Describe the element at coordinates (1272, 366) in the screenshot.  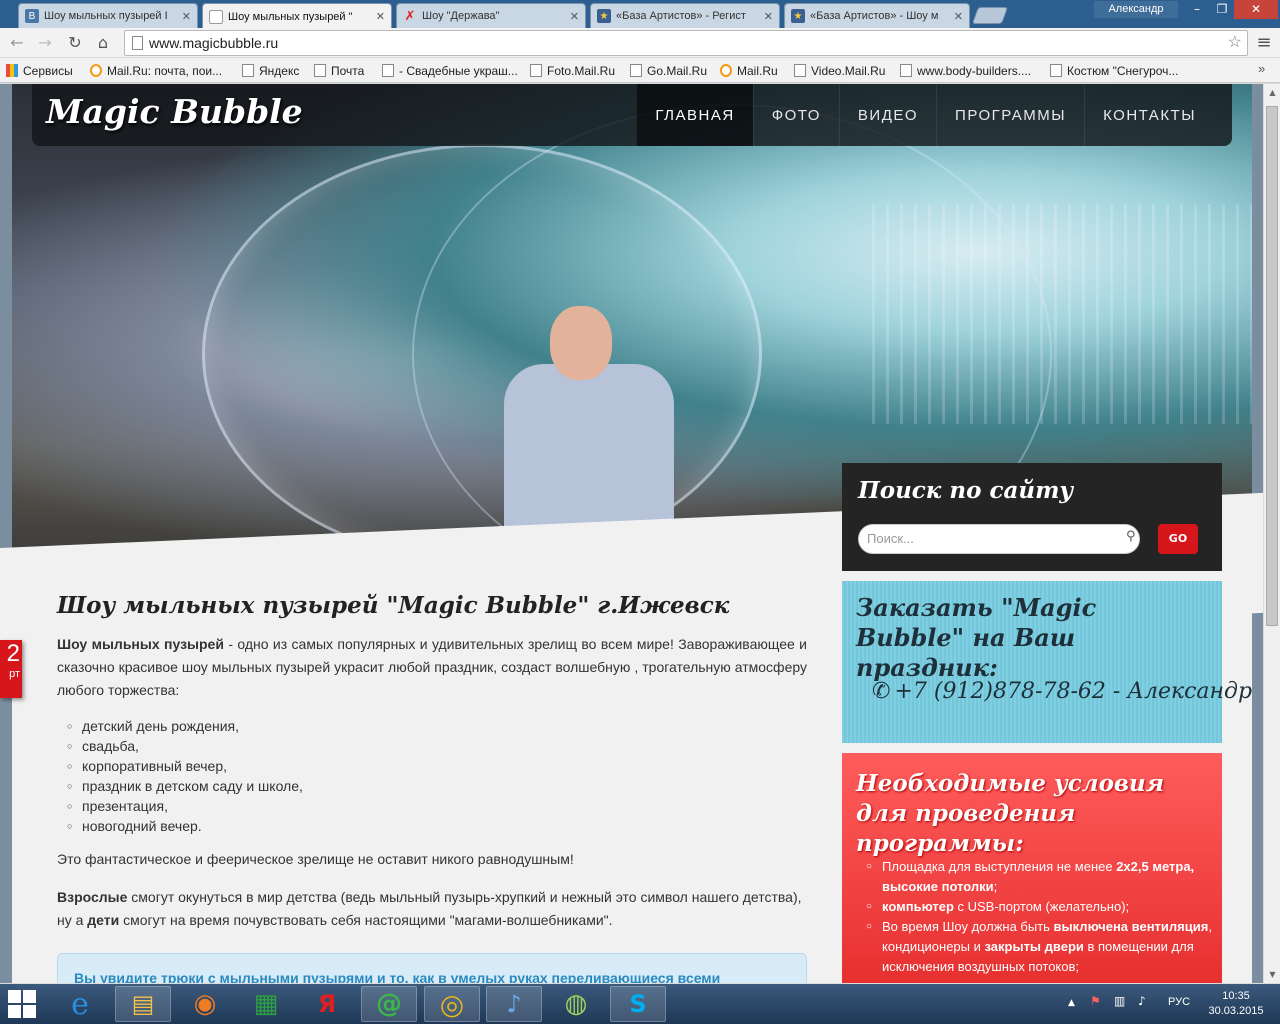
I see `scroll-thumb` at that location.